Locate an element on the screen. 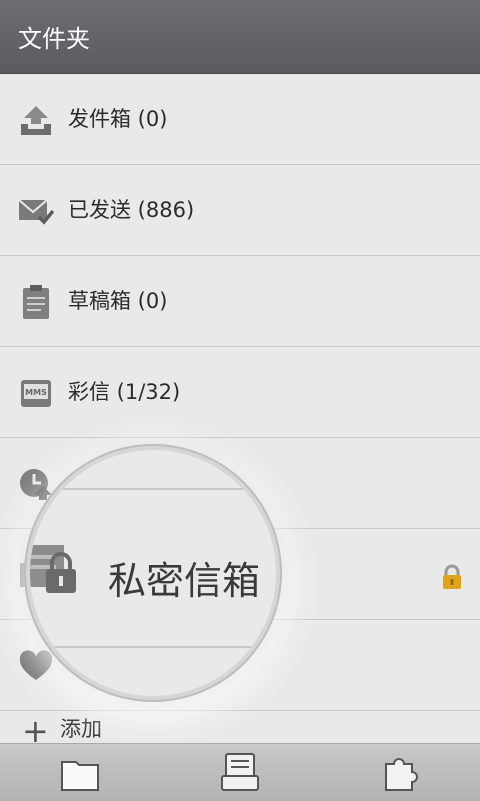 This screenshot has width=480, height=801. folder-label: 彩信 (1/32) is located at coordinates (124, 392).